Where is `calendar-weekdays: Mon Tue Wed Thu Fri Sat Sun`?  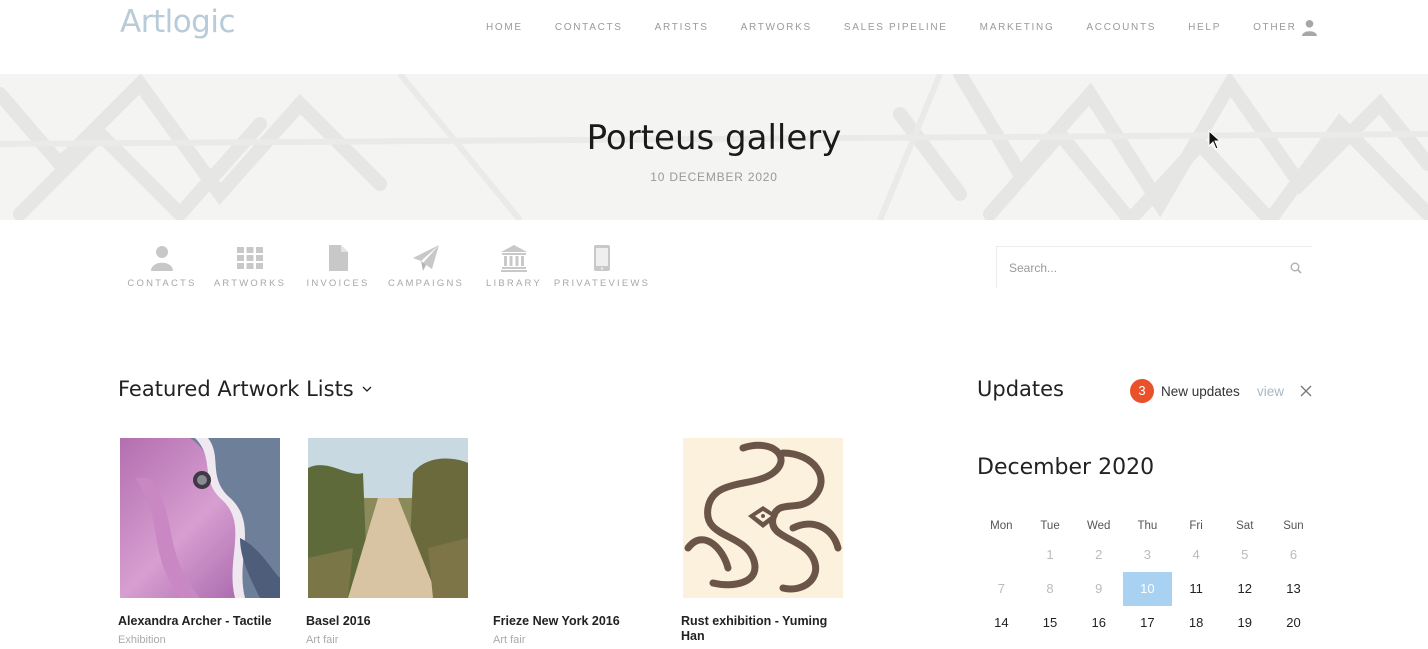
calendar-weekdays: Mon Tue Wed Thu Fri Sat Sun is located at coordinates (1147, 529).